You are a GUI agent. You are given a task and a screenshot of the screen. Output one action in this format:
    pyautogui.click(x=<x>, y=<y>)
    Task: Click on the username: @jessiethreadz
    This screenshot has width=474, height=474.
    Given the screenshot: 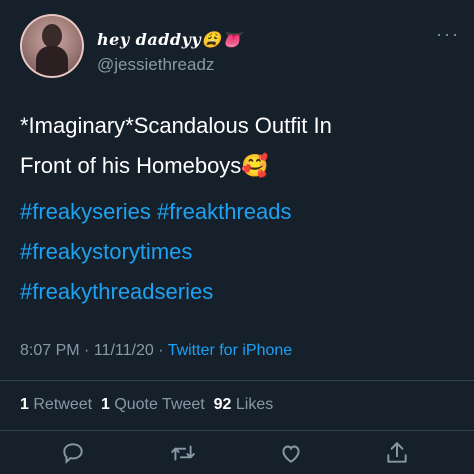 What is the action you would take?
    pyautogui.click(x=155, y=65)
    